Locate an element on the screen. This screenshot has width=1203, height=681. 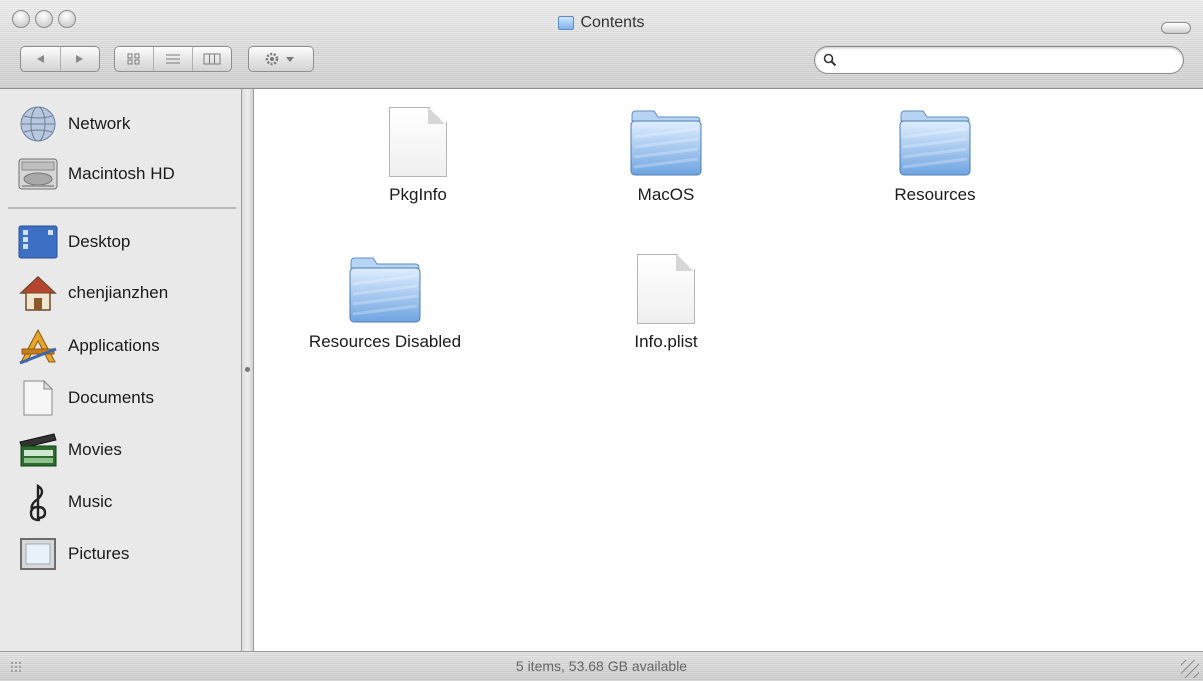
gear-icon is located at coordinates (279, 59).